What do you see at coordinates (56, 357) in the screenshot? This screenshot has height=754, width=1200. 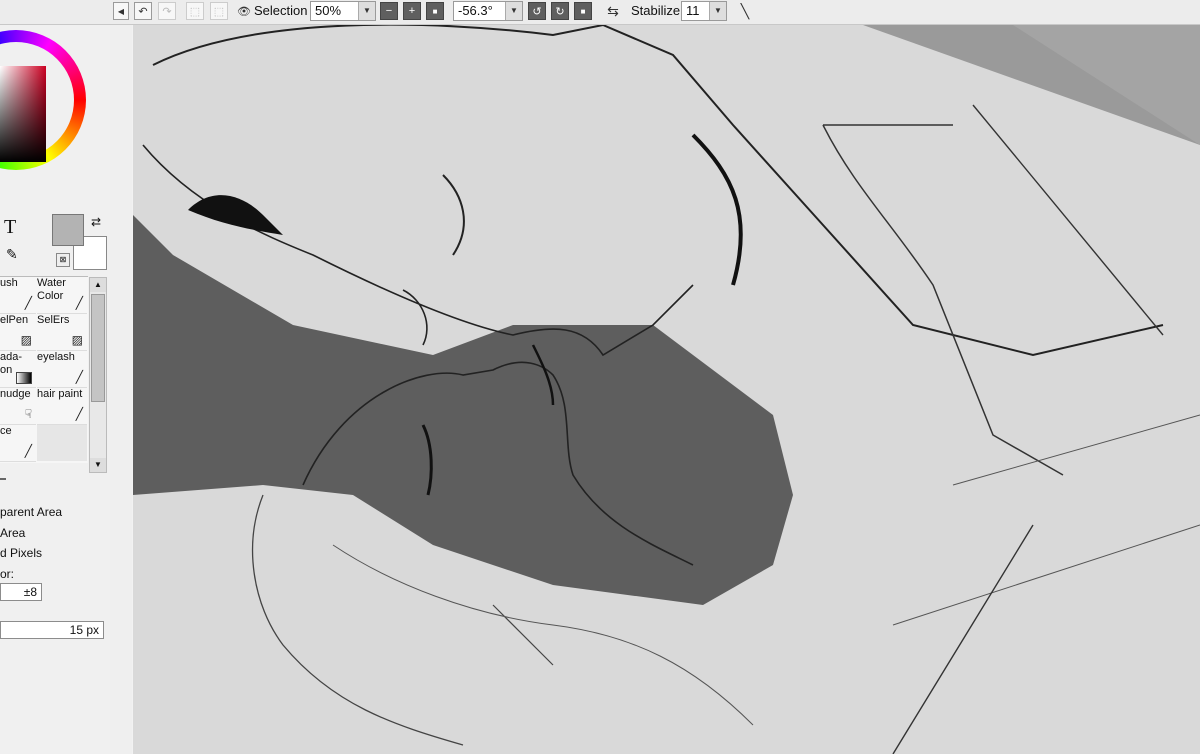 I see `brush-label: eyelash` at bounding box center [56, 357].